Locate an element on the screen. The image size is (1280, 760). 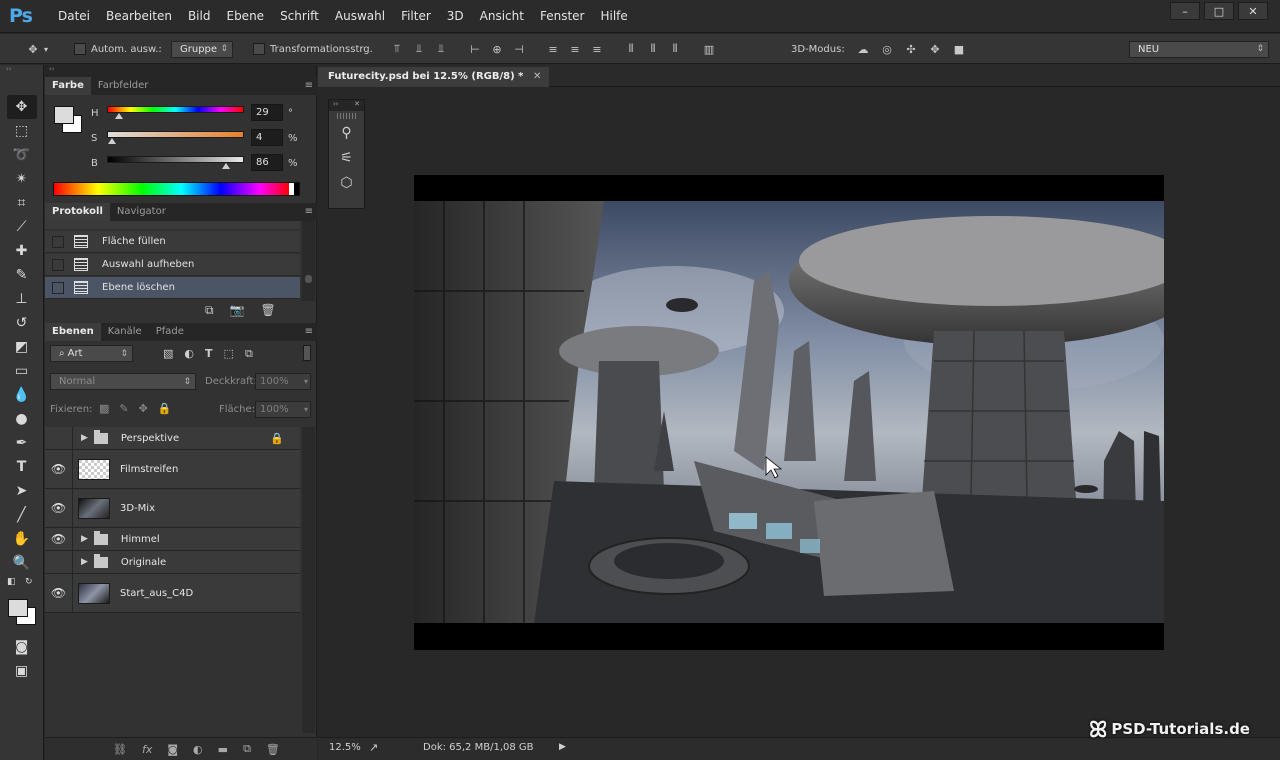
layer-row: 👁 Filmstreifen is located at coordinates (172, 469).